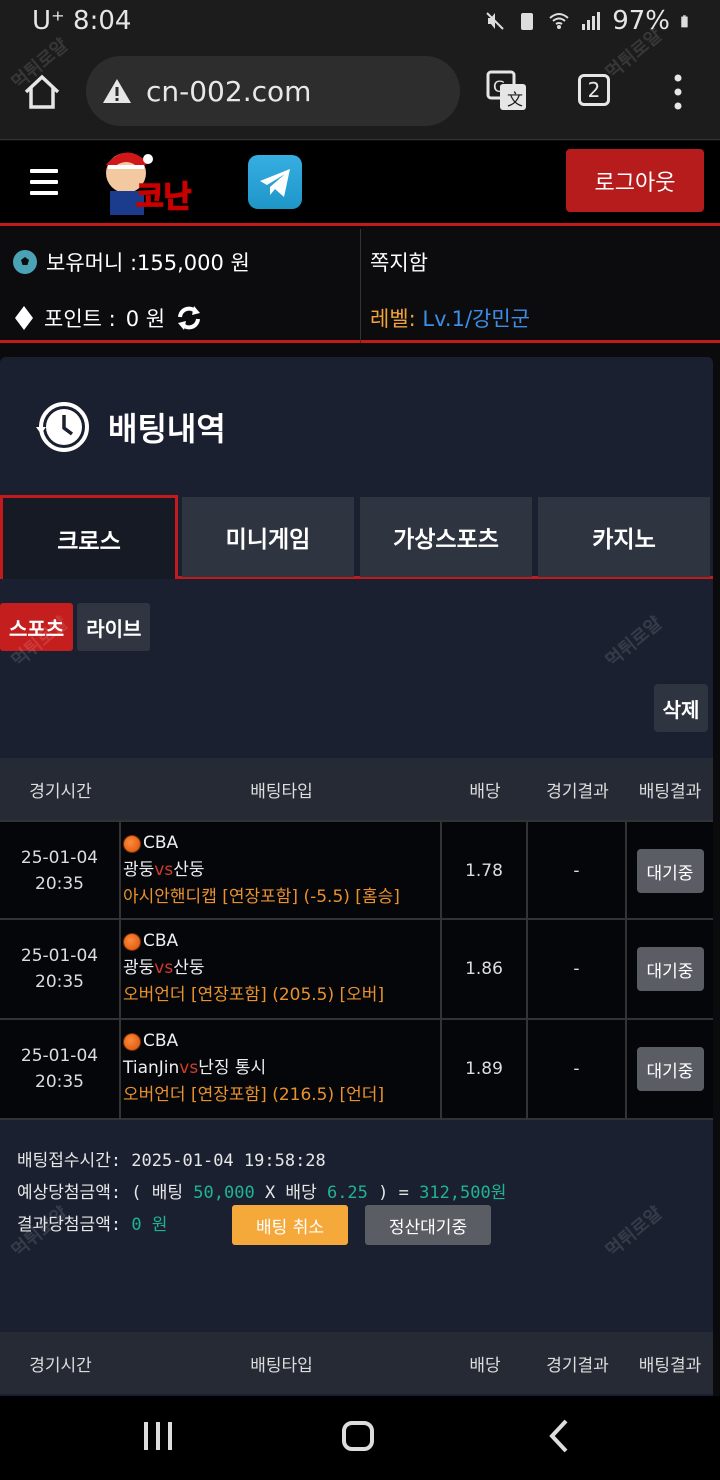 The width and height of the screenshot is (720, 1480). Describe the element at coordinates (24, 318) in the screenshot. I see `diamond-icon` at that location.